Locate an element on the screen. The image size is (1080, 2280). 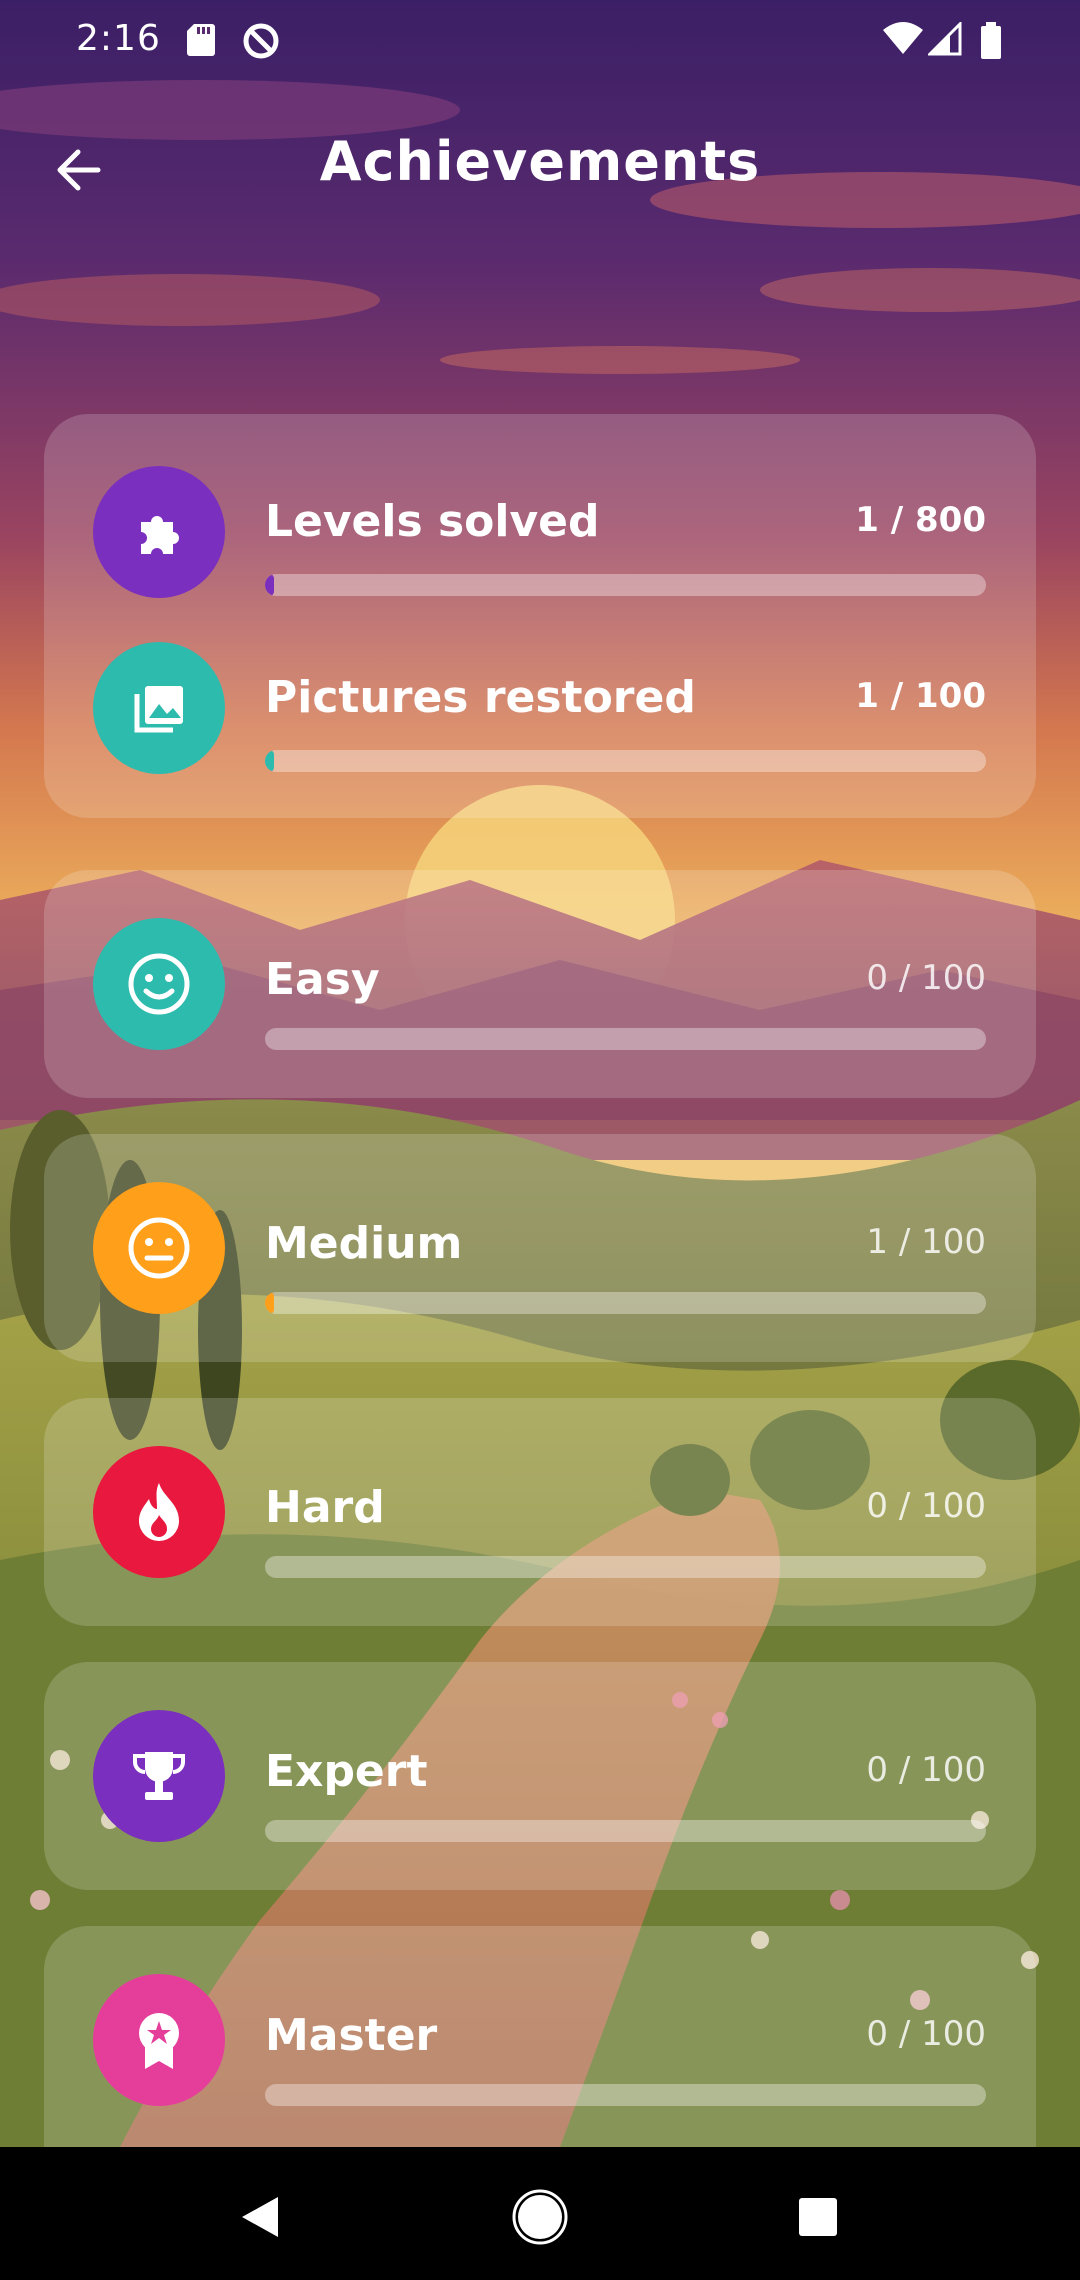
nav-recents-button is located at coordinates (818, 2217).